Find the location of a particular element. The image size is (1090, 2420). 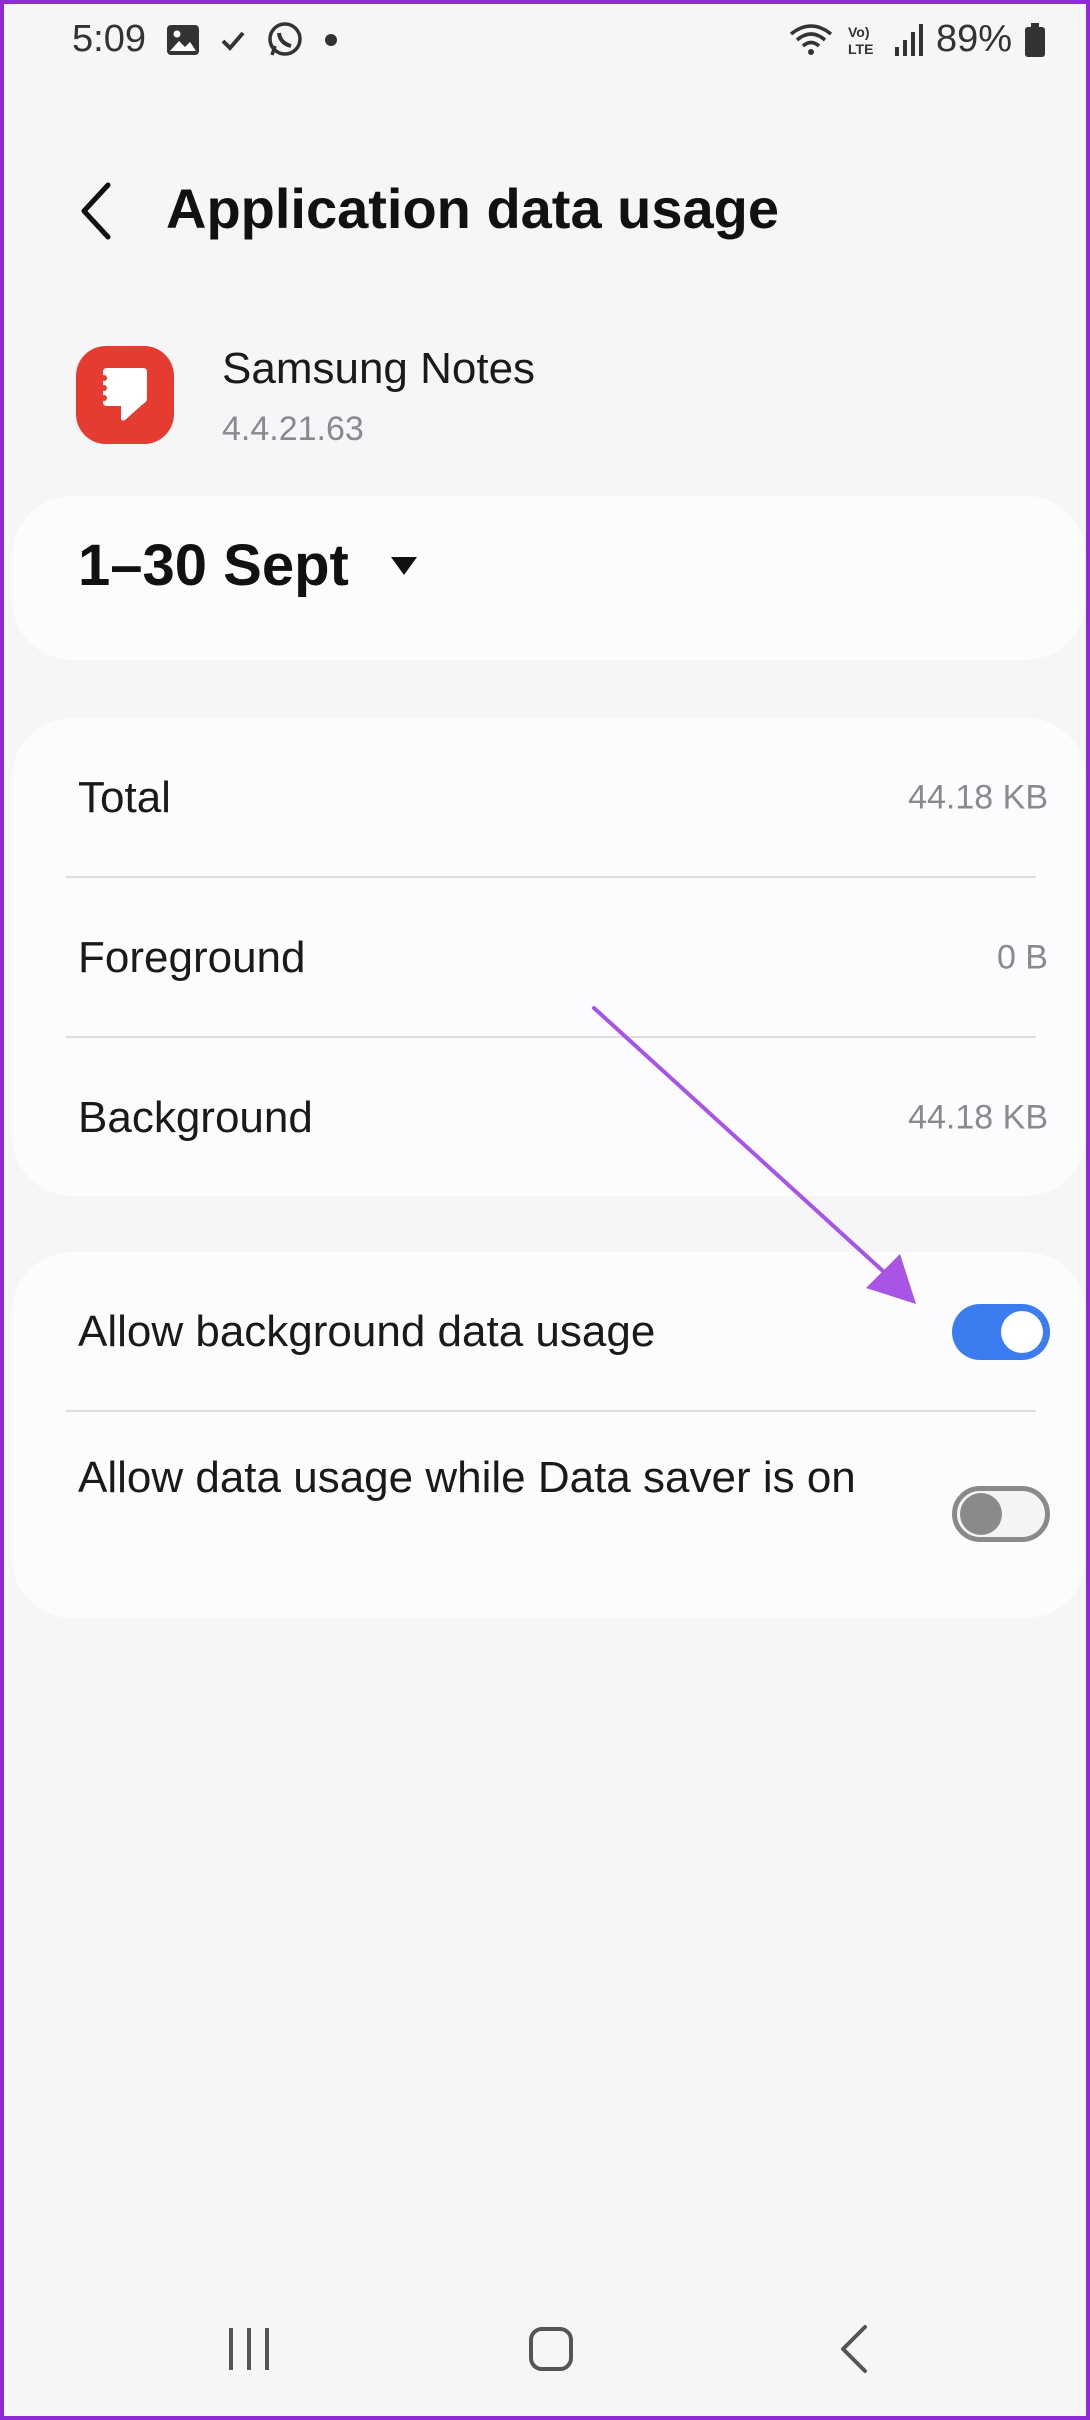

usage-value: 0 B is located at coordinates (1022, 957).